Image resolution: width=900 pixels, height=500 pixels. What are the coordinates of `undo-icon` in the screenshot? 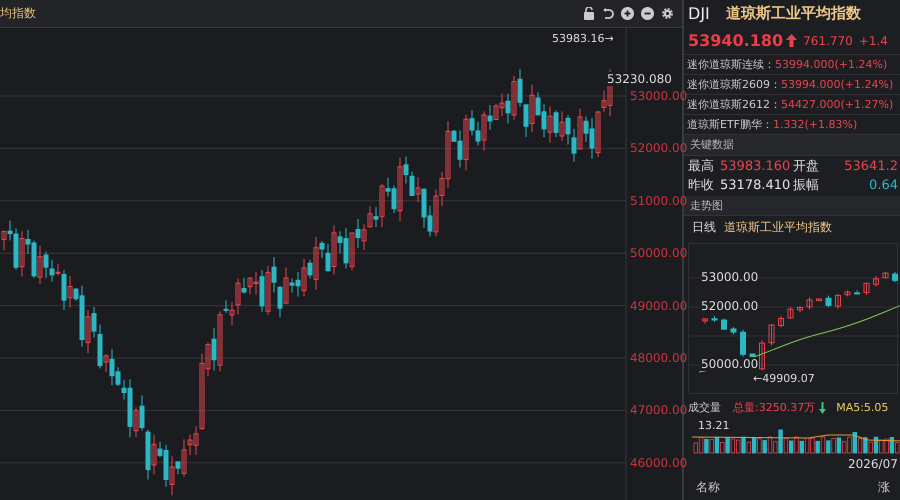 It's located at (608, 14).